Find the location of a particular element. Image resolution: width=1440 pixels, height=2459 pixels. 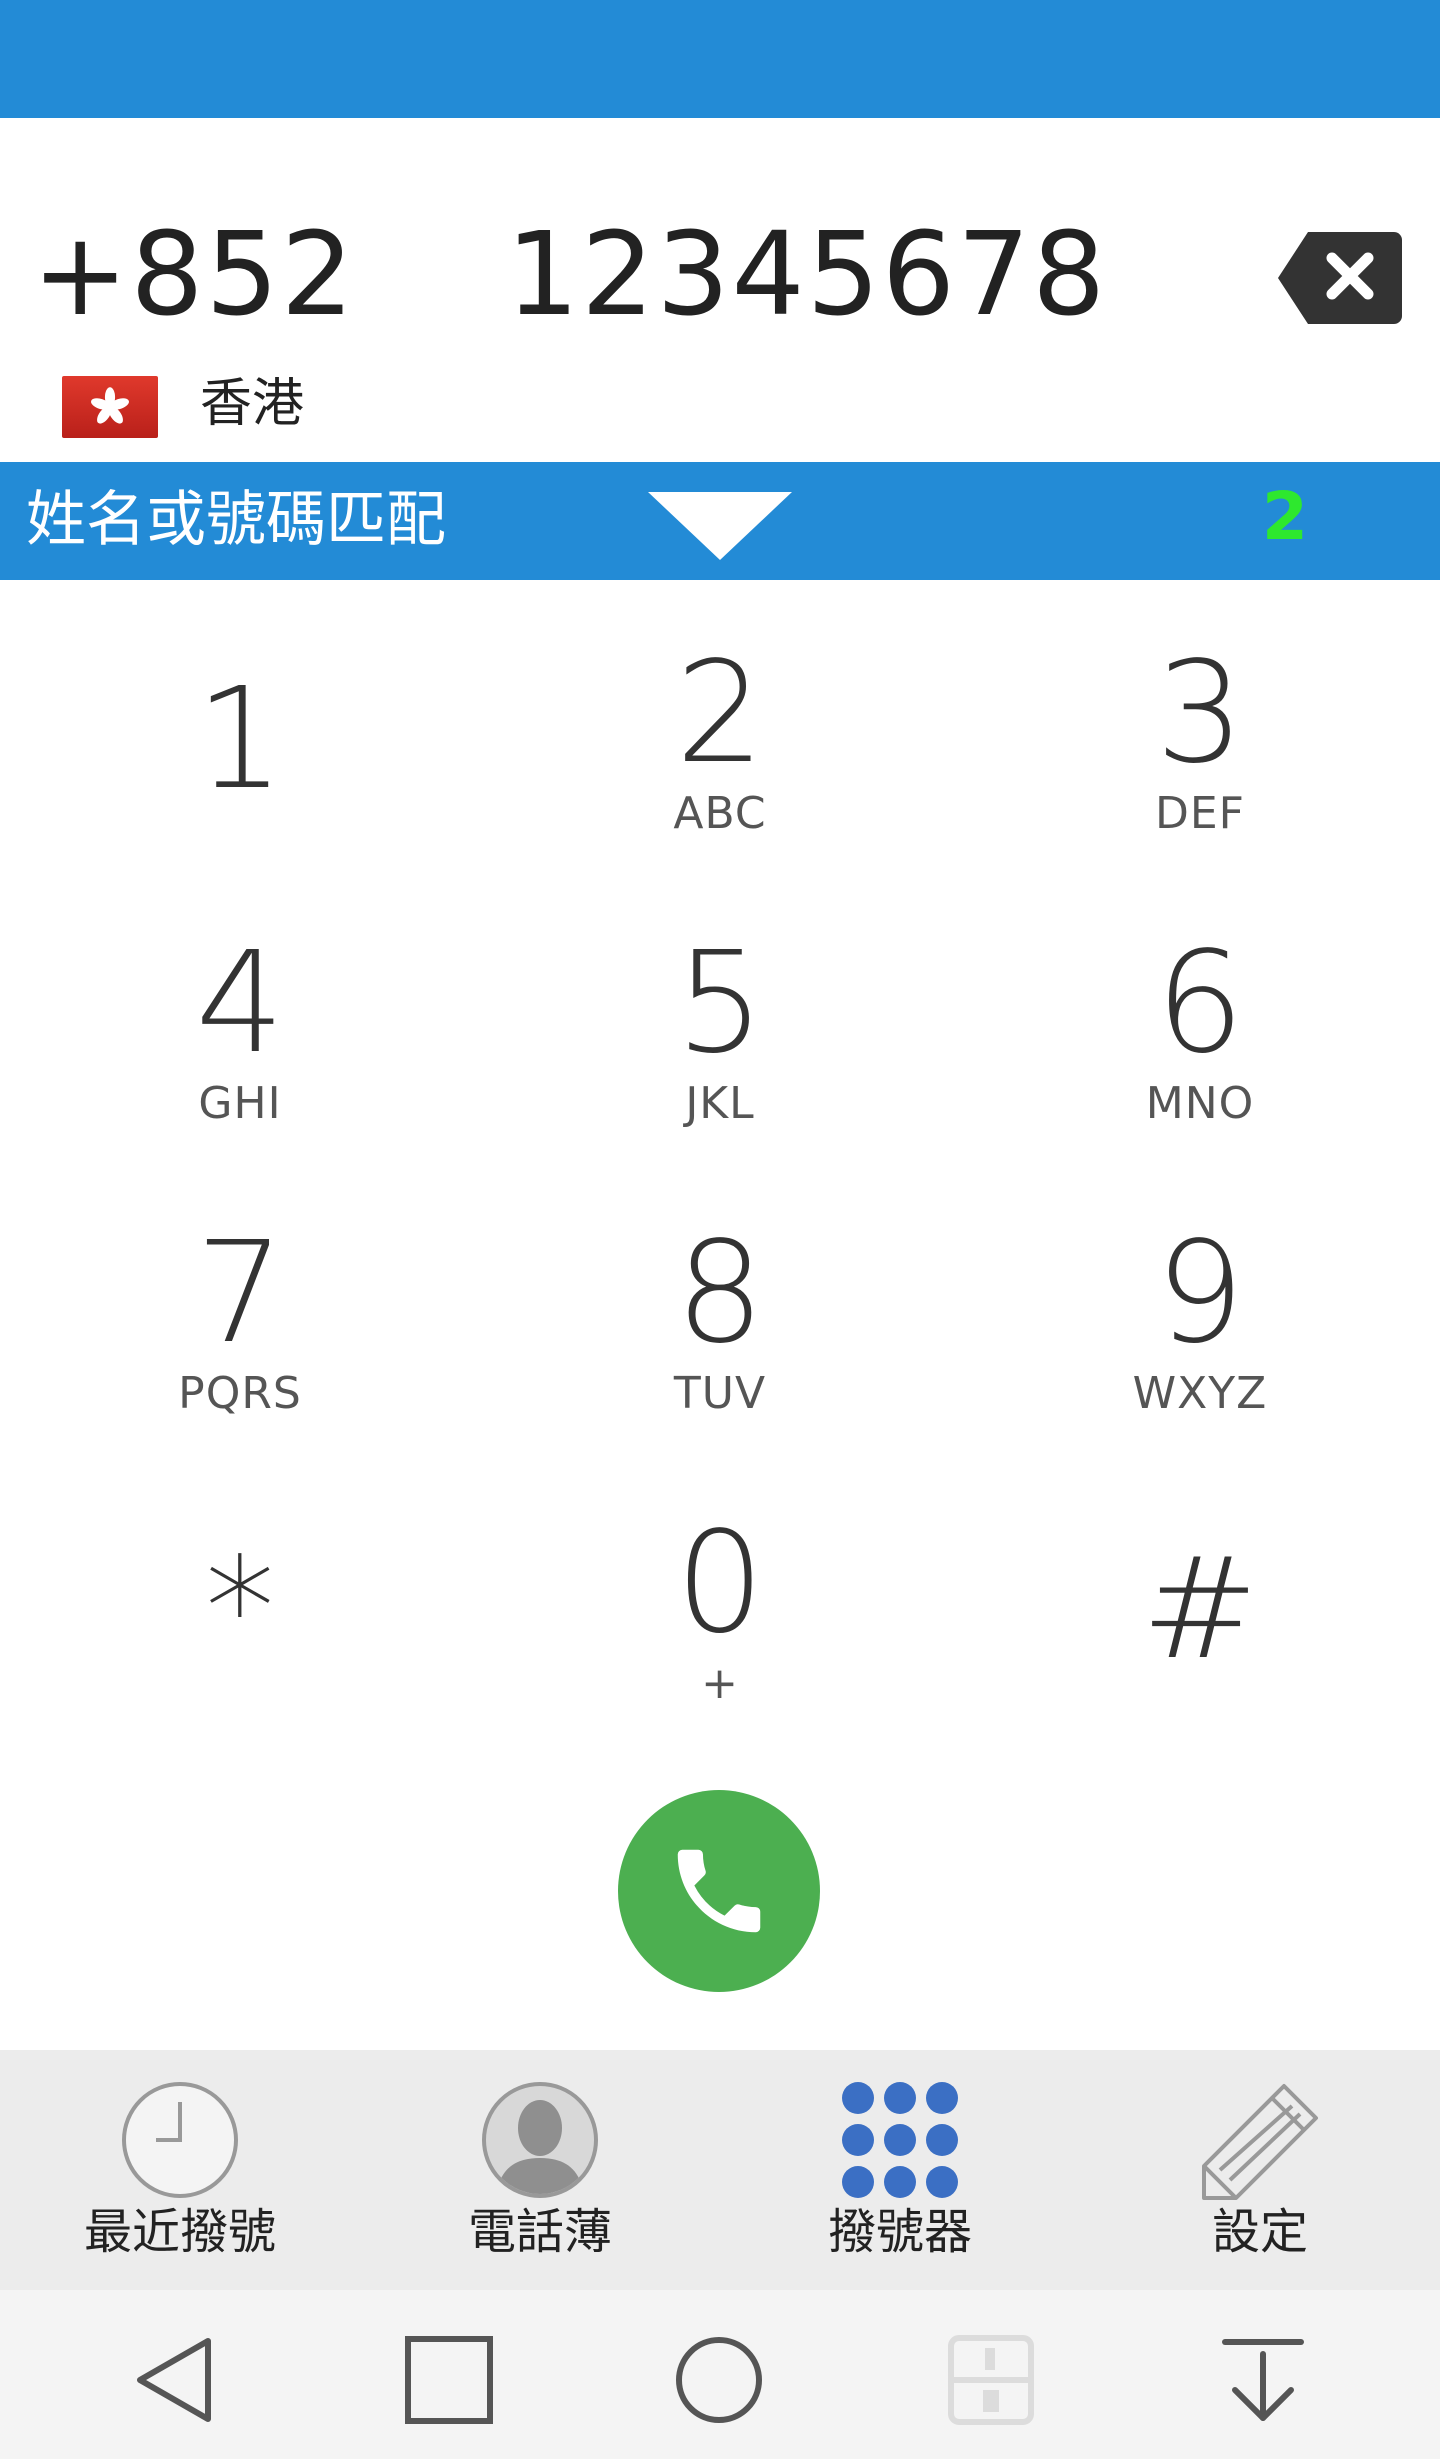

country-code: +852 is located at coordinates (194, 275).